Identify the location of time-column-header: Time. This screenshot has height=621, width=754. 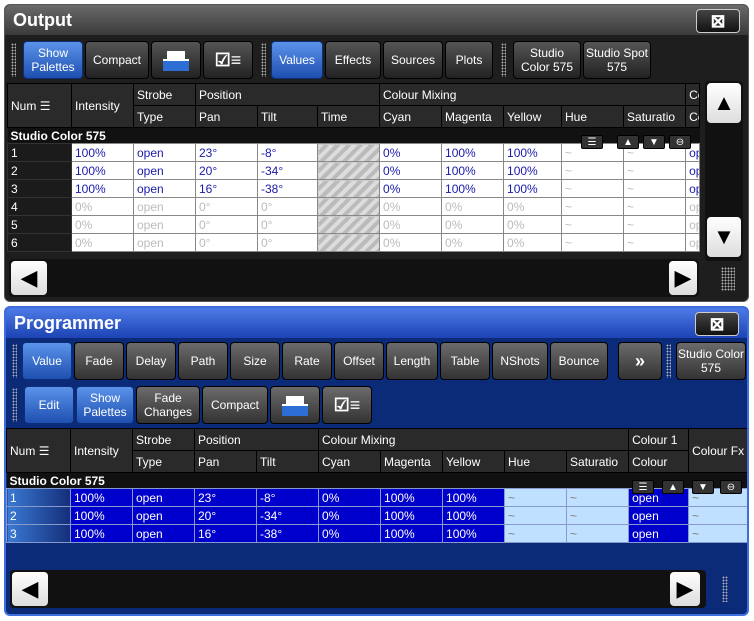
(348, 116).